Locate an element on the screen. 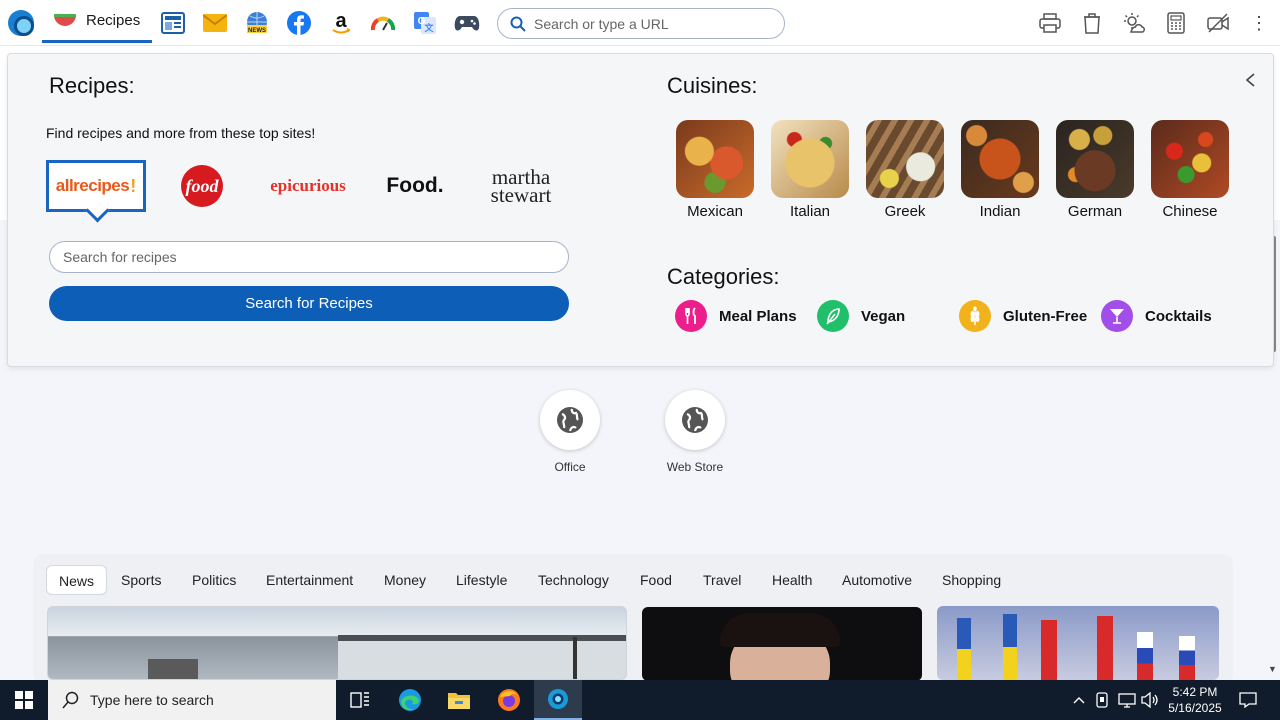  cuisine-label: Greek is located at coordinates (905, 211).